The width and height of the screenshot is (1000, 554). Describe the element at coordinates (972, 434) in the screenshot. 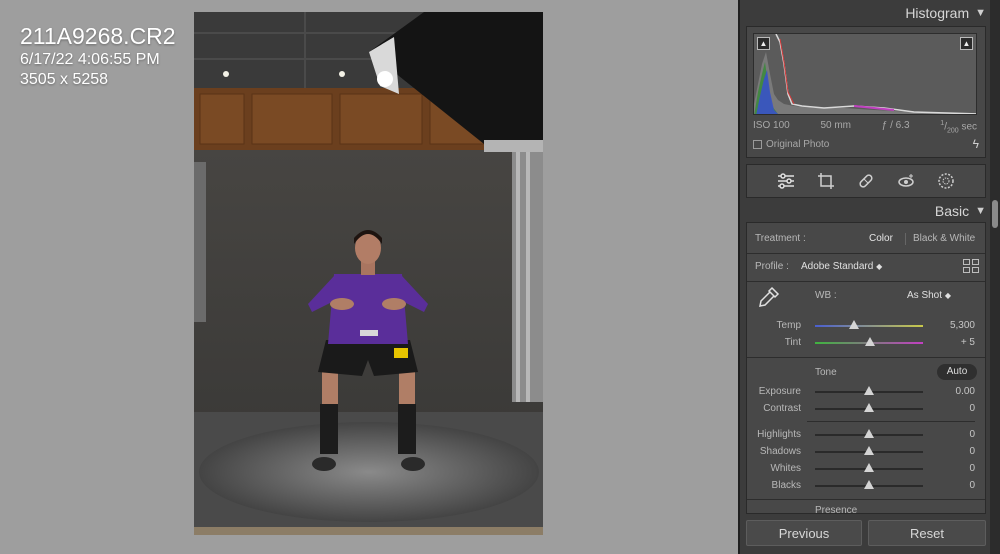

I see `highlights-value: 0` at that location.